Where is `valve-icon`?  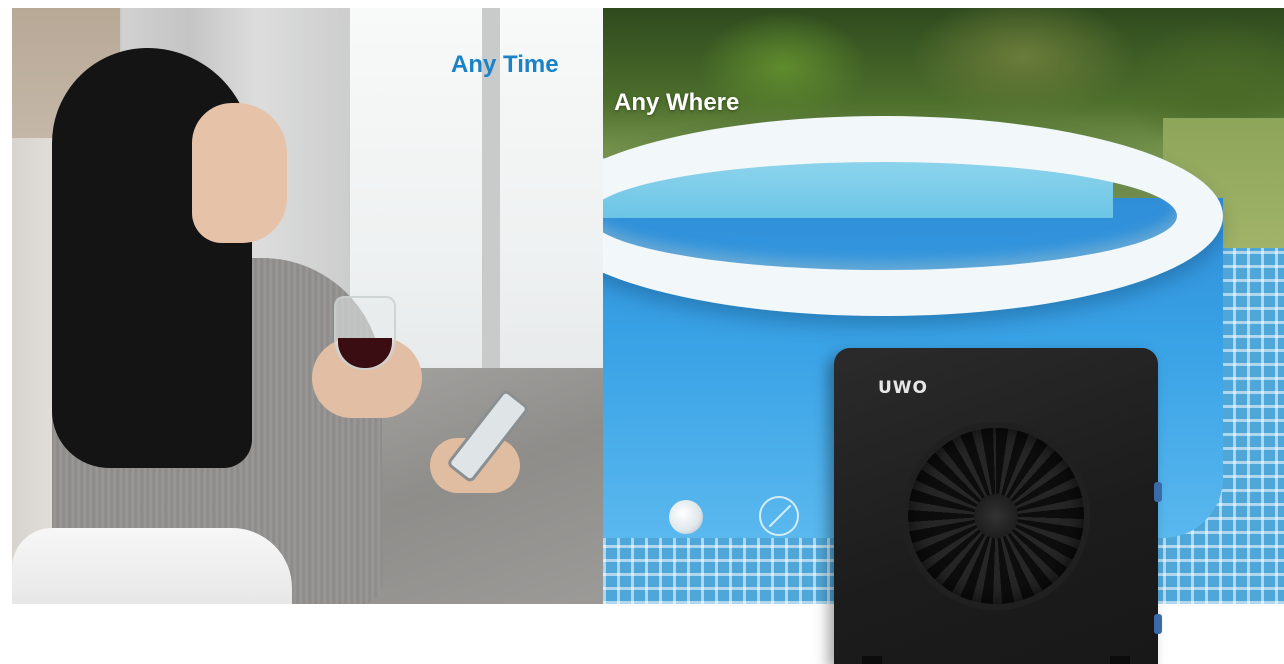 valve-icon is located at coordinates (686, 517).